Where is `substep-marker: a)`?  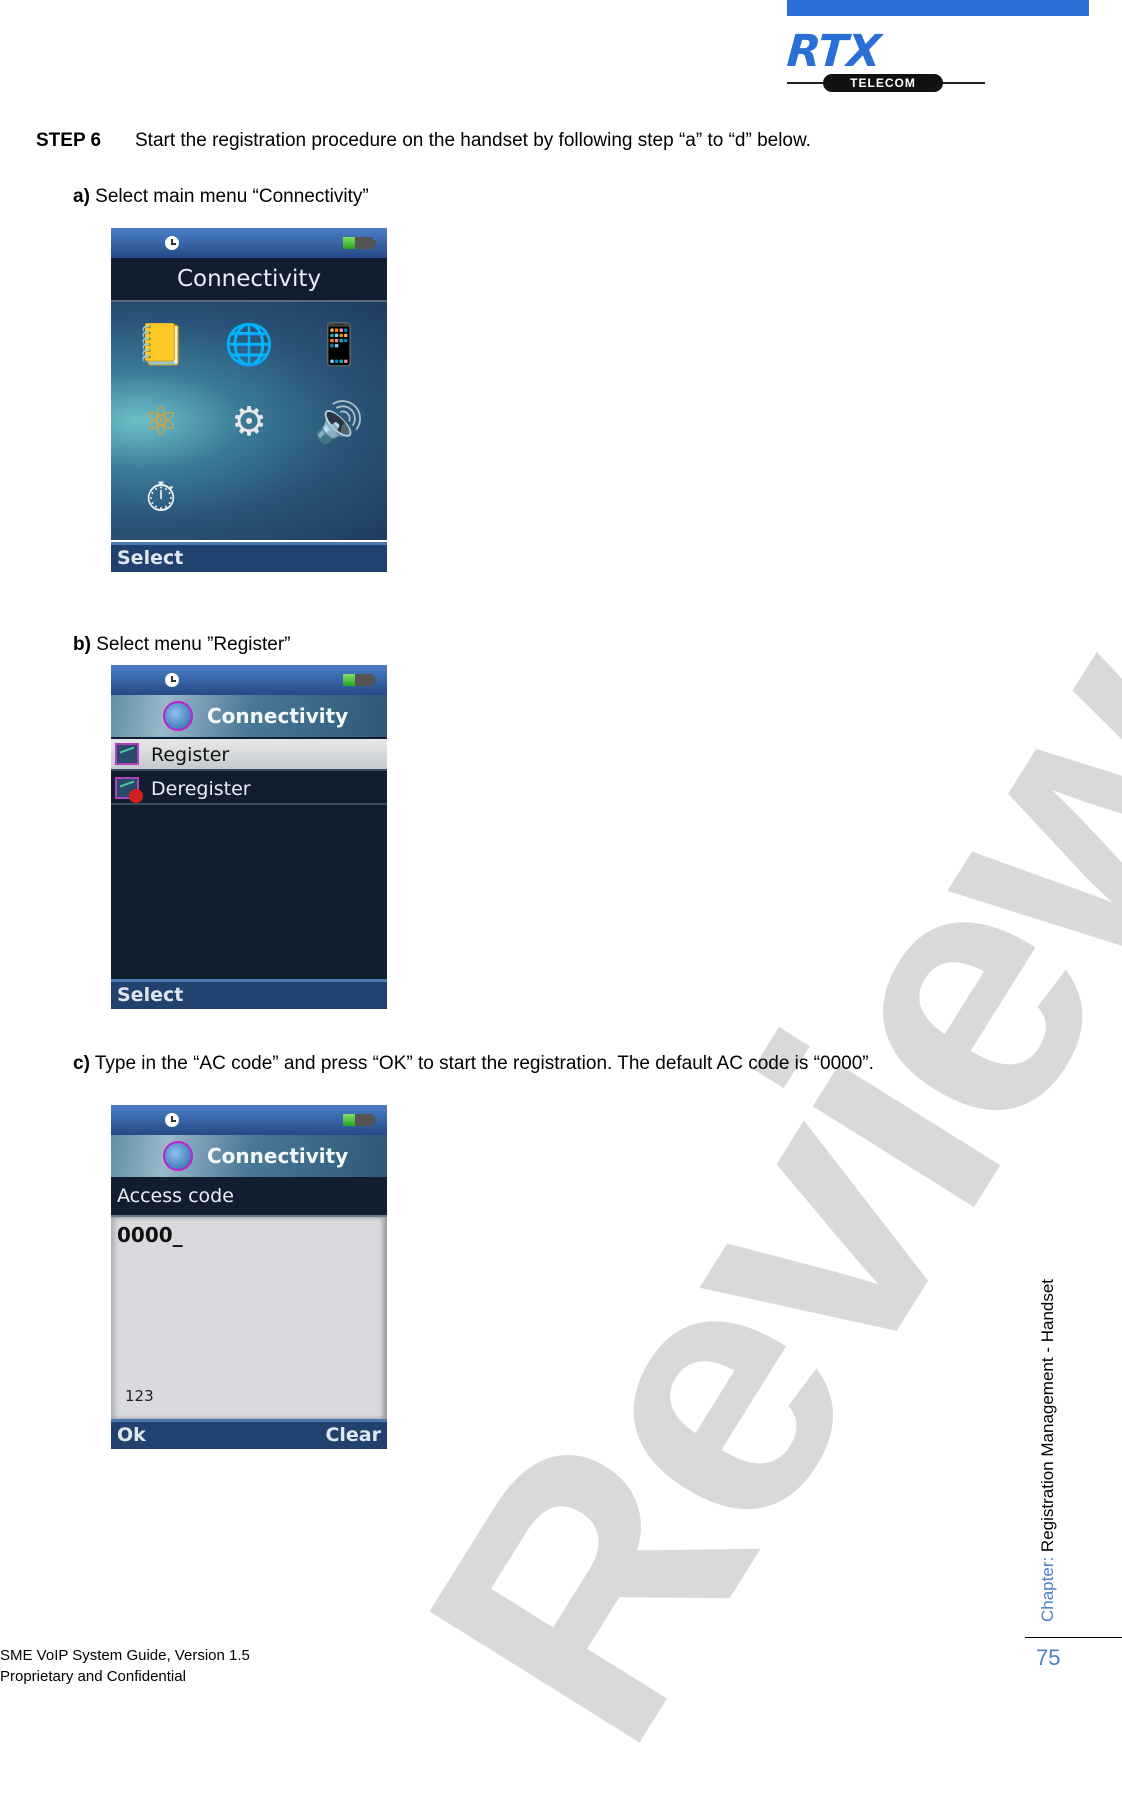 substep-marker: a) is located at coordinates (81, 196).